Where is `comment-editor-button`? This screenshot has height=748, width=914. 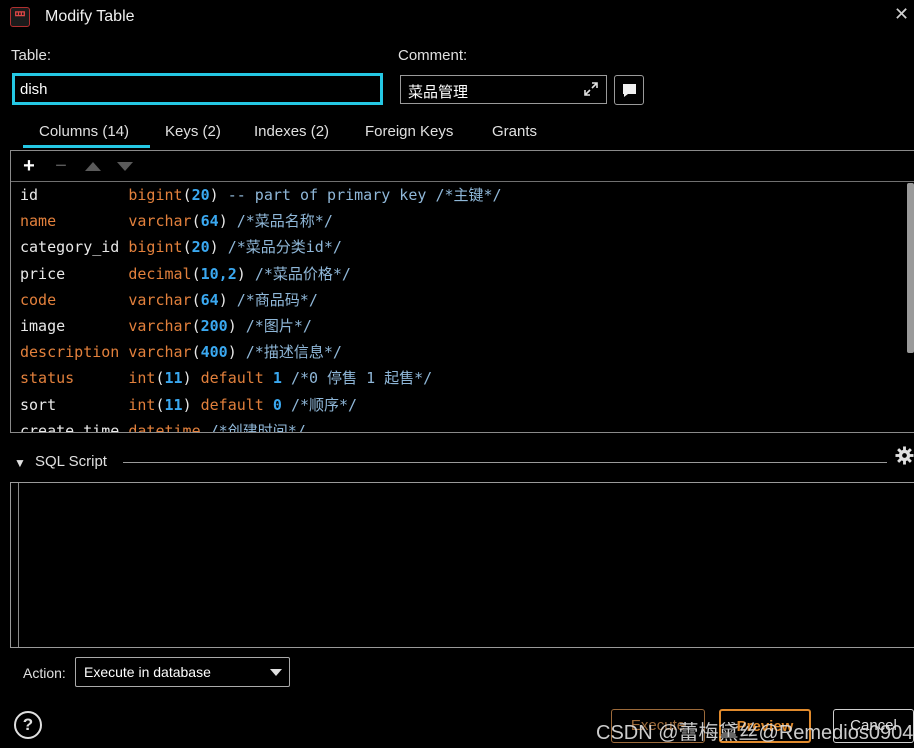
comment-editor-button is located at coordinates (629, 90).